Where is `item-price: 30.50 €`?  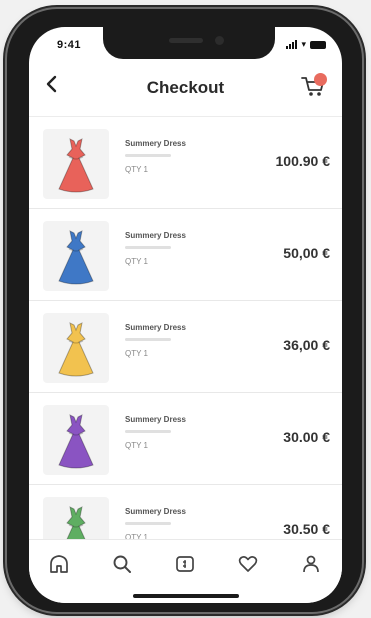
item-price: 30.50 € is located at coordinates (306, 529).